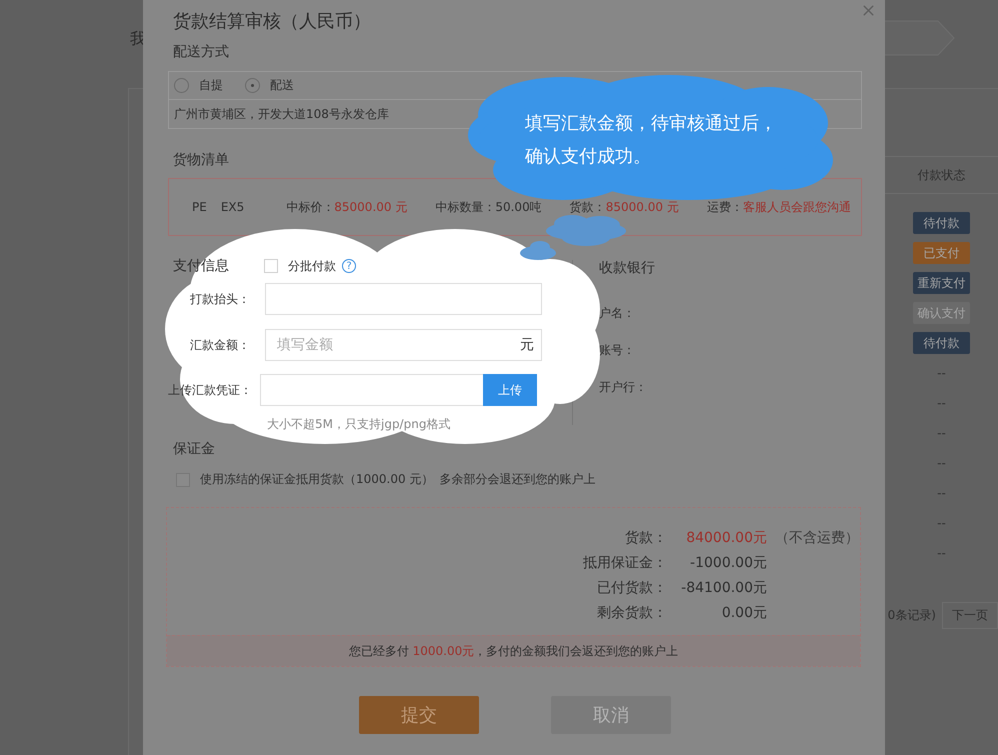 The width and height of the screenshot is (998, 755). I want to click on tip-text: 填写汇款金额，待审核通过后，, so click(651, 123).